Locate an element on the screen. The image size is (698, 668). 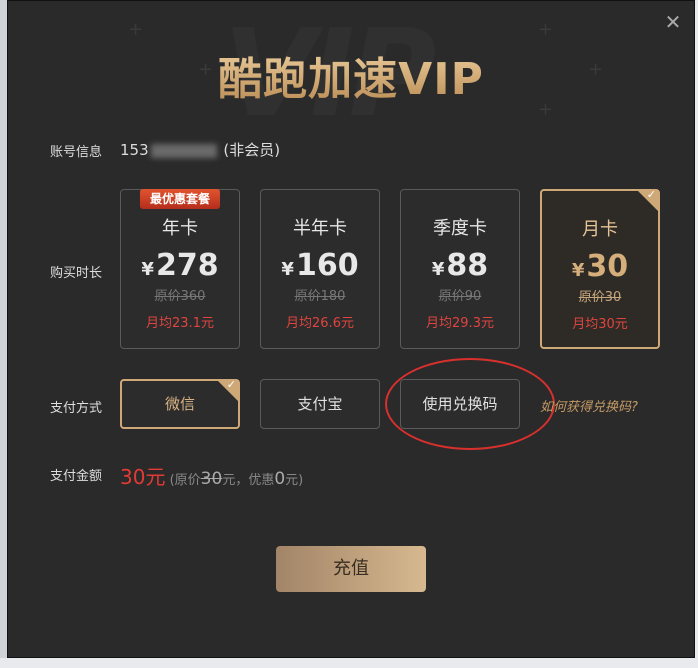
redeem-code-button: 使用兑换码 is located at coordinates (460, 404).